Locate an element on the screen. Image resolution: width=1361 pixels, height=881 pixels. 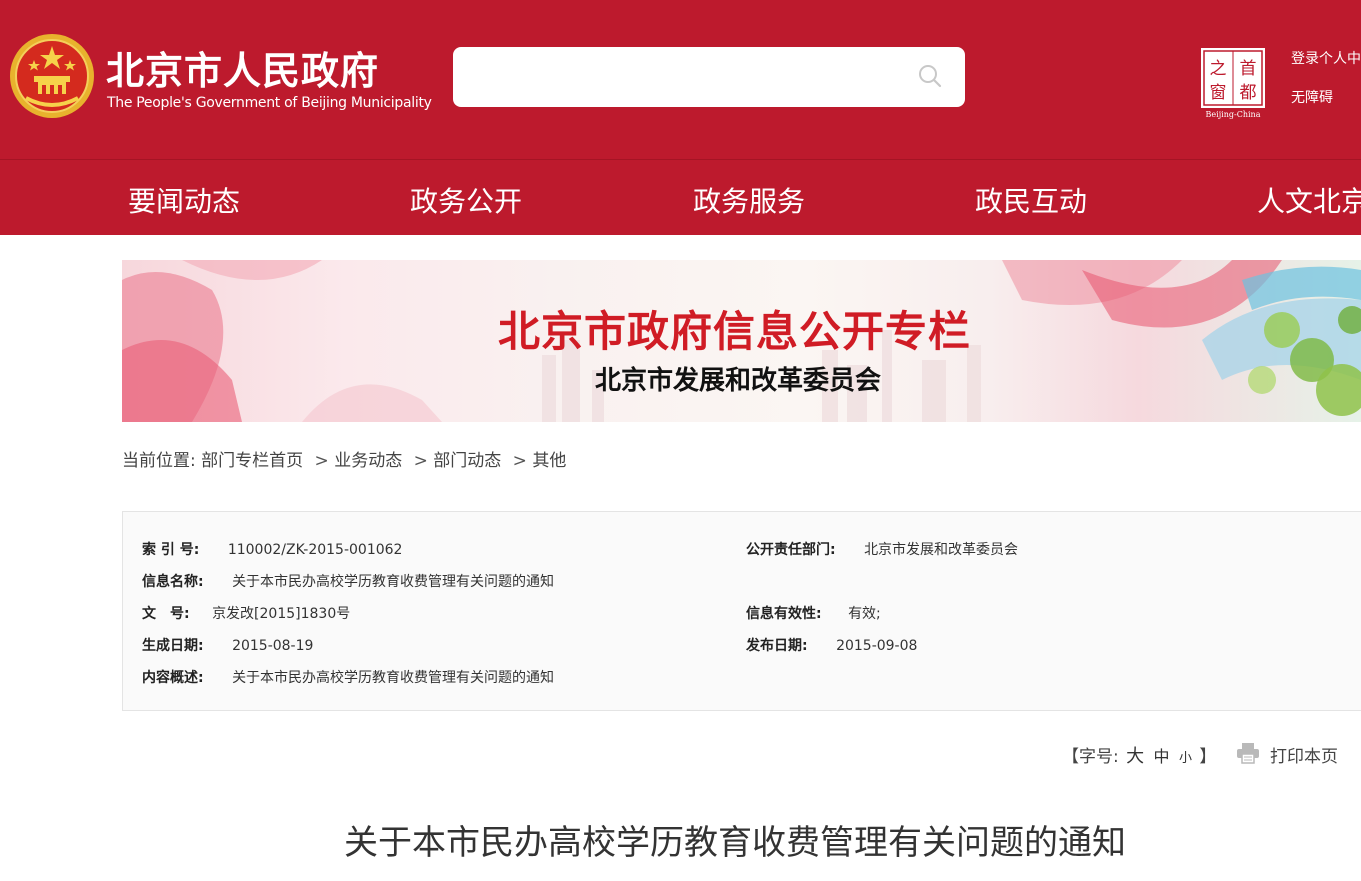
breadcrumb-label: 当前位置: is located at coordinates (159, 461).